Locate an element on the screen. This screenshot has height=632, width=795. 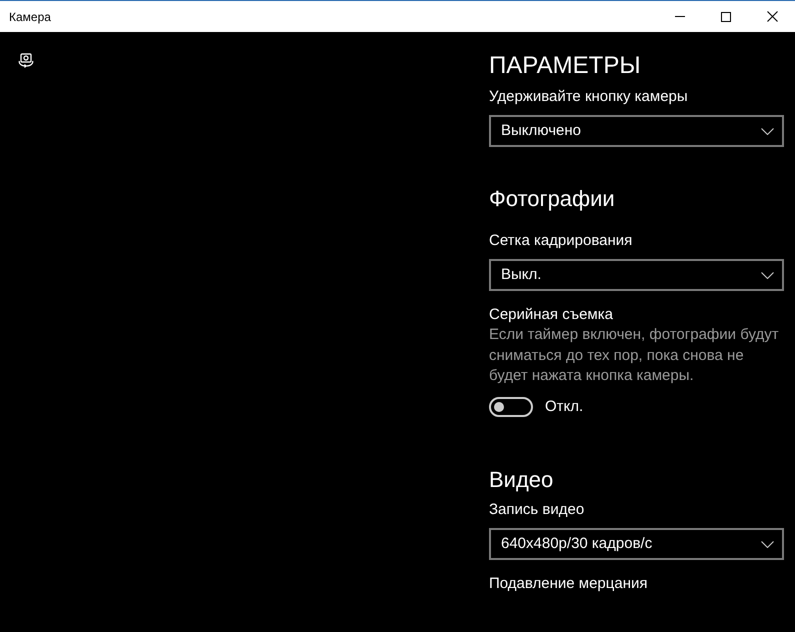
maximize-icon is located at coordinates (726, 17).